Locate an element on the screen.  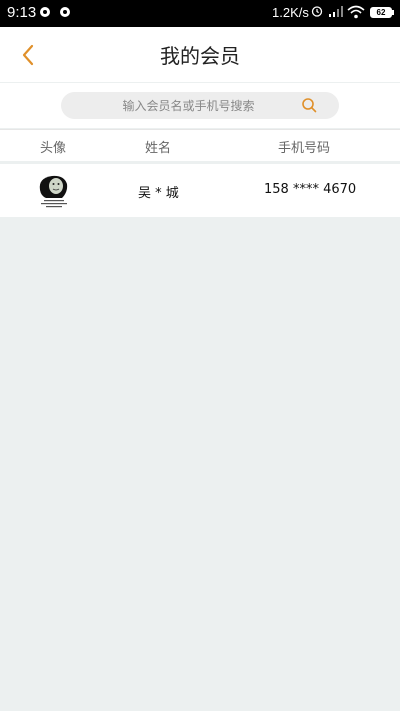
search-input is located at coordinates (183, 105).